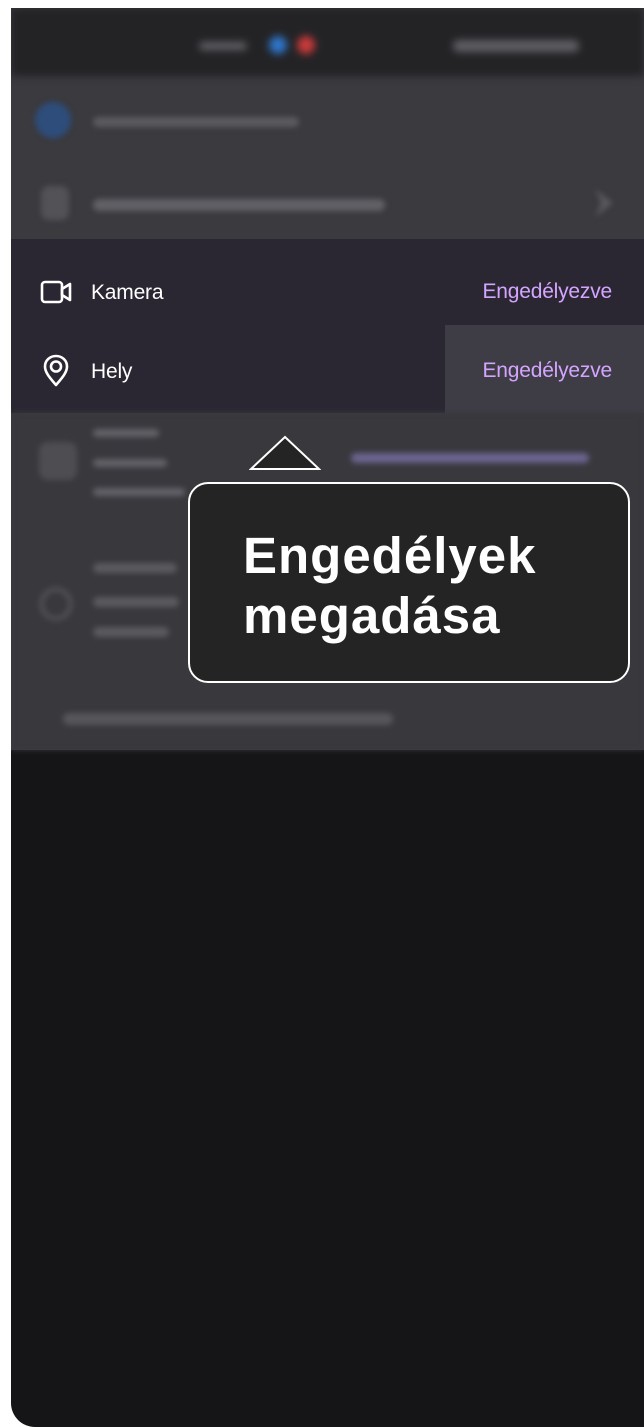  I want to click on permission-status-camera: Engedélyezve, so click(547, 292).